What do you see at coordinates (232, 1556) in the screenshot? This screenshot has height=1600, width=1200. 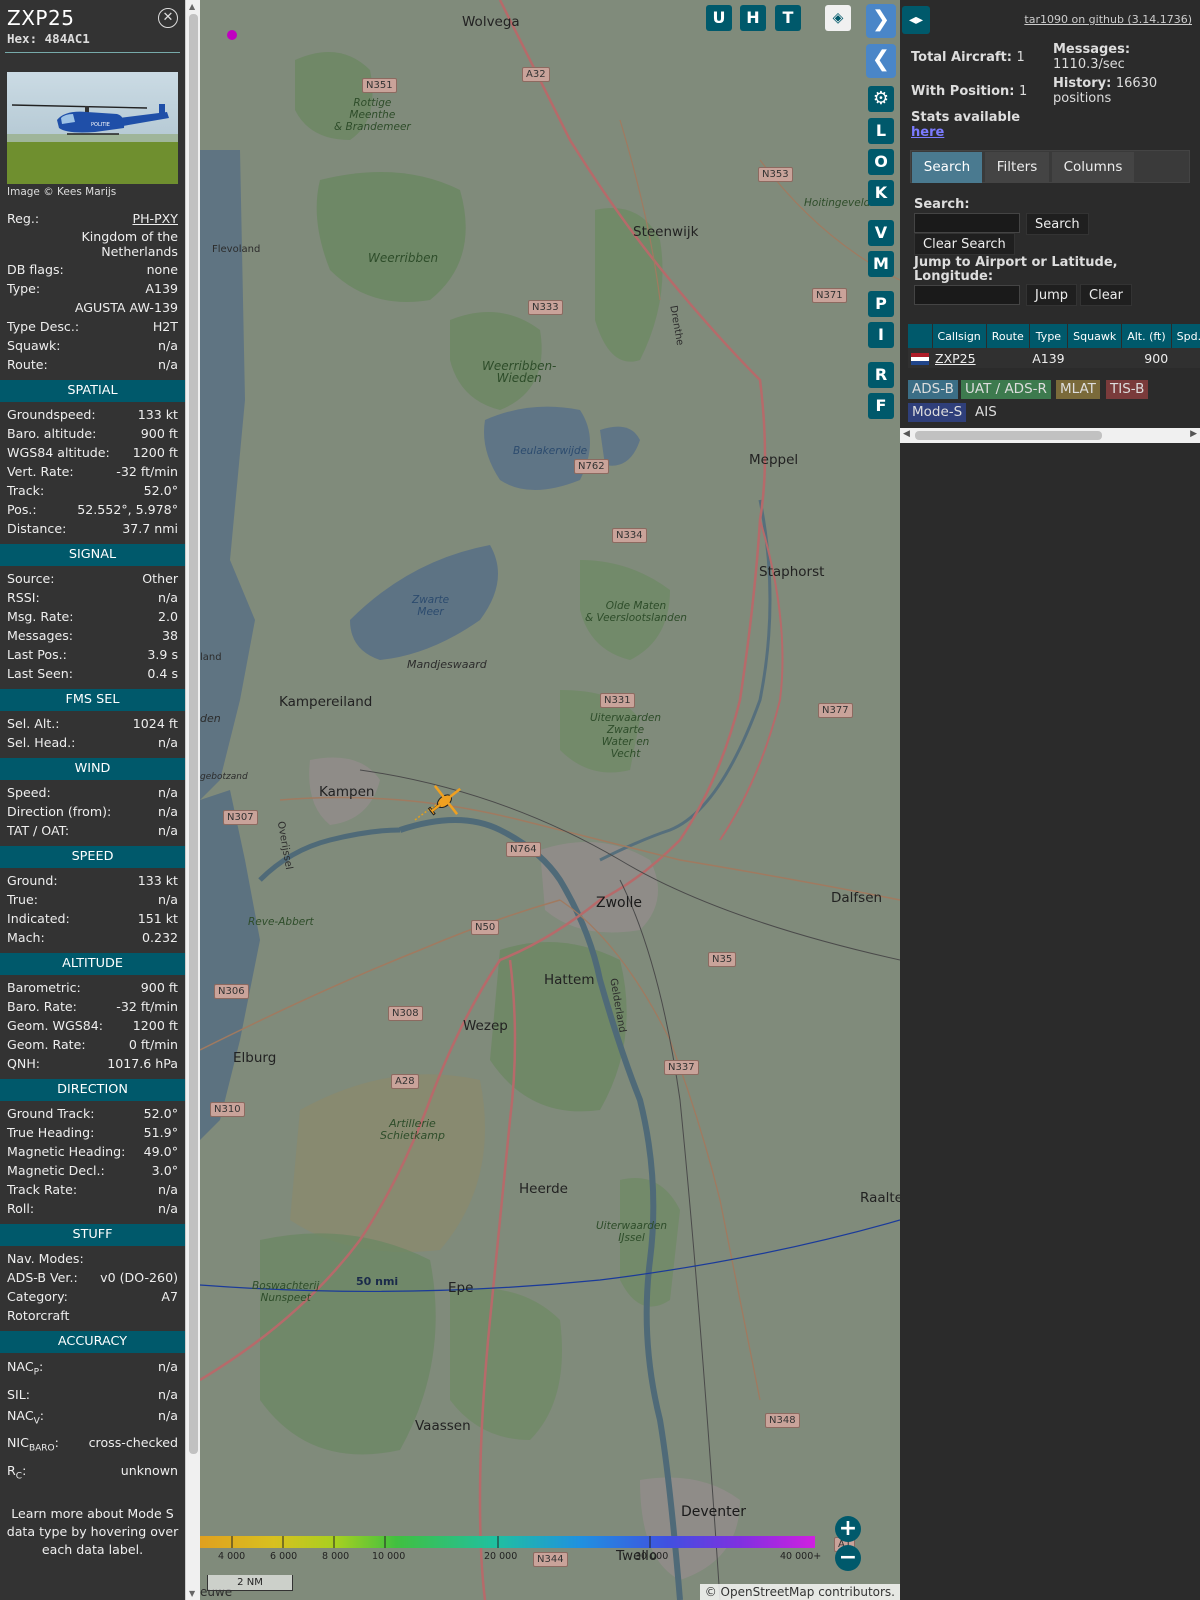 I see `altitude-legend-tick: 4 000` at bounding box center [232, 1556].